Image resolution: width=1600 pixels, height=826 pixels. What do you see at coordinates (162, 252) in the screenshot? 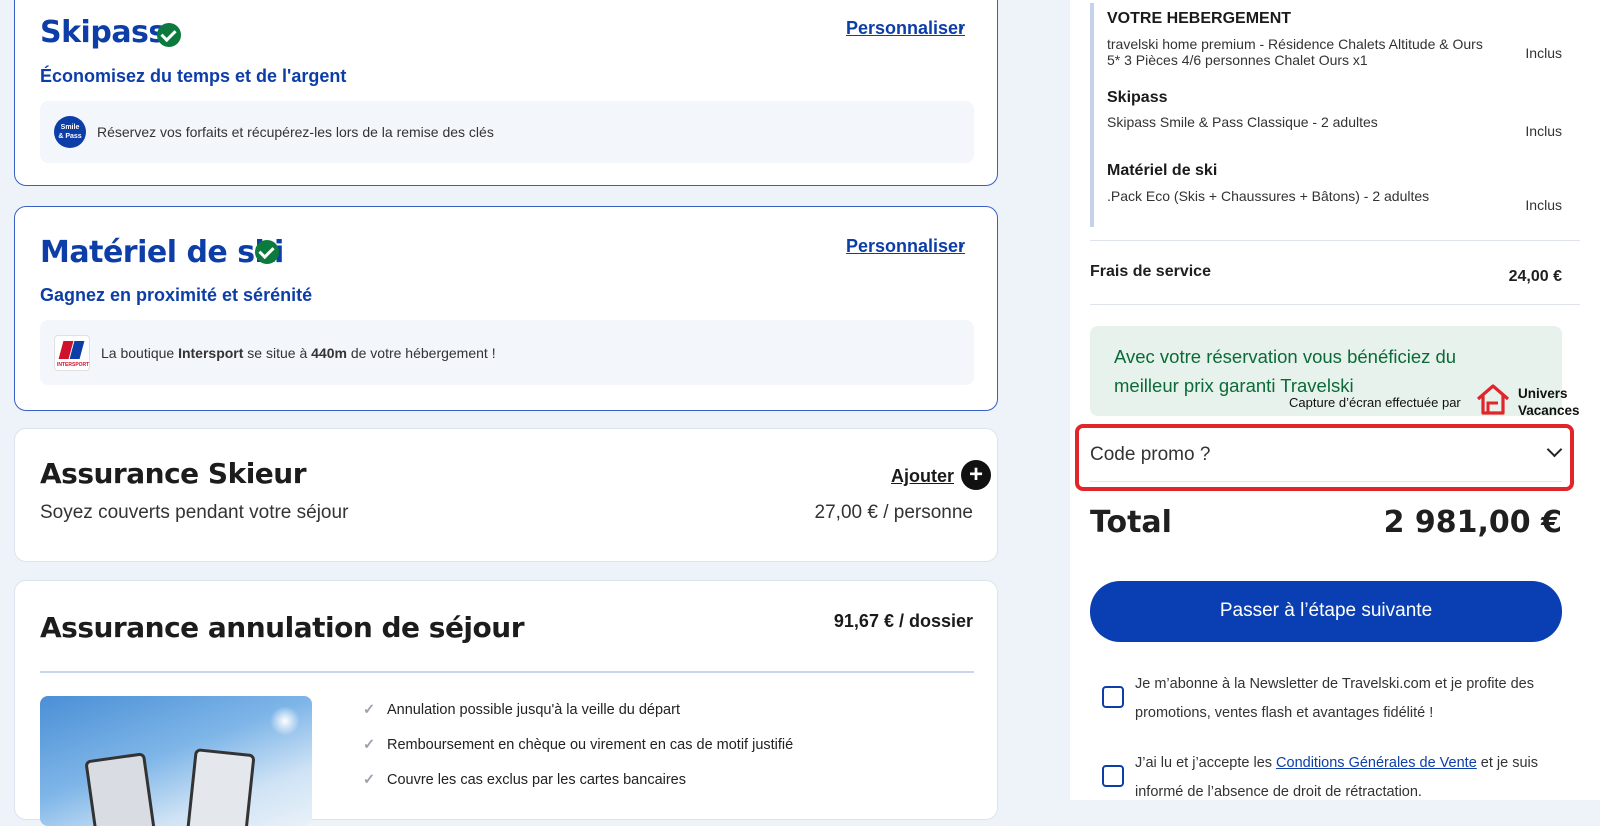
I see `ski-gear-title: Matériel de ski` at bounding box center [162, 252].